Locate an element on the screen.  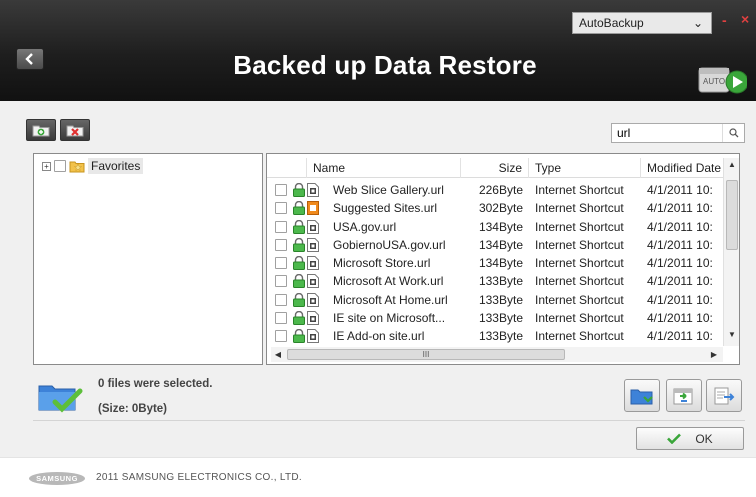
file-name: Microsoft At Work.url is located at coordinates (388, 281).